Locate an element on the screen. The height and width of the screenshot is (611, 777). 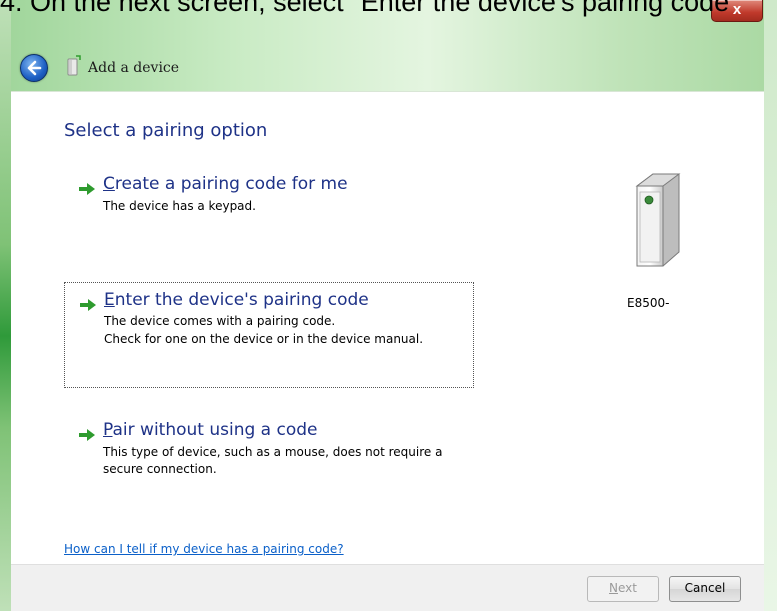
option-title: Create a pairing code for me is located at coordinates (225, 184).